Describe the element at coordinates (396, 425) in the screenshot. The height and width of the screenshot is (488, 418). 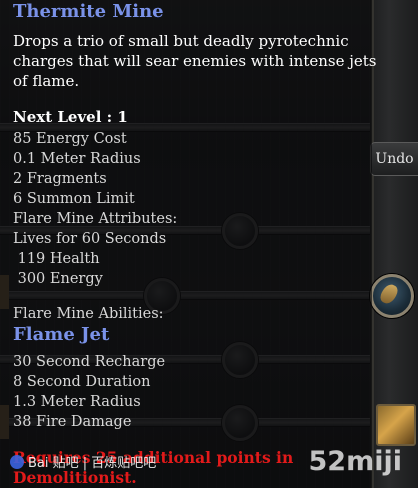
I see `skill-square-icon` at that location.